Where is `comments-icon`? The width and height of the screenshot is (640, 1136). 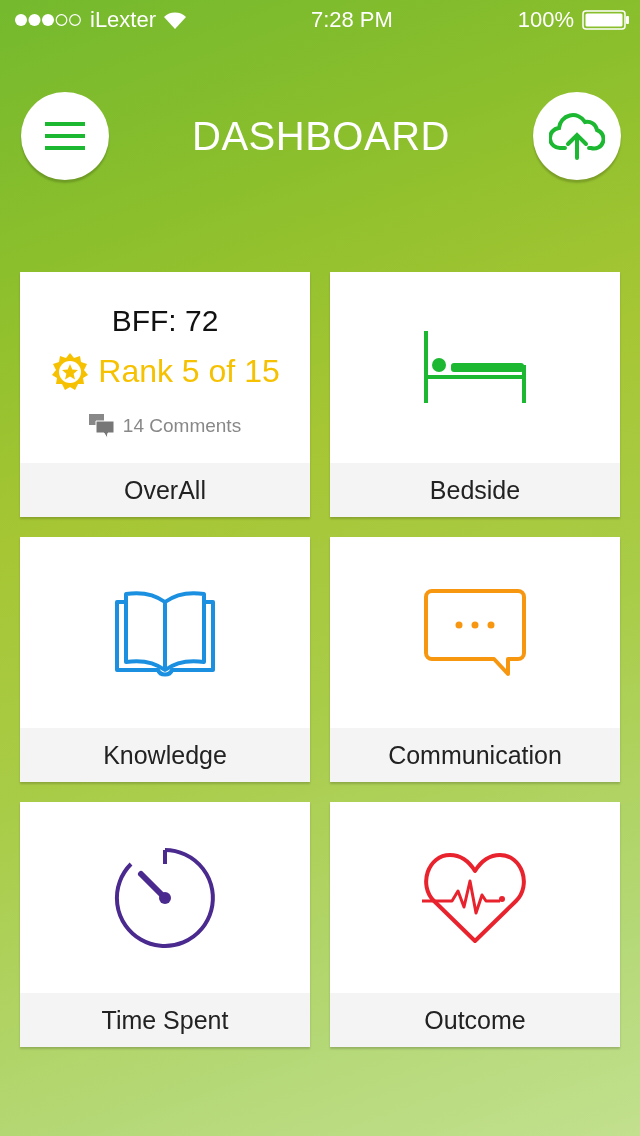 comments-icon is located at coordinates (101, 425).